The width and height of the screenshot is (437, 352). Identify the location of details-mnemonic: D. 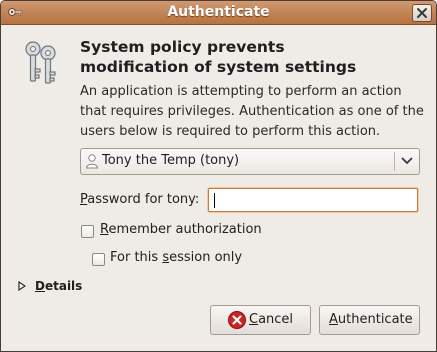
(40, 286).